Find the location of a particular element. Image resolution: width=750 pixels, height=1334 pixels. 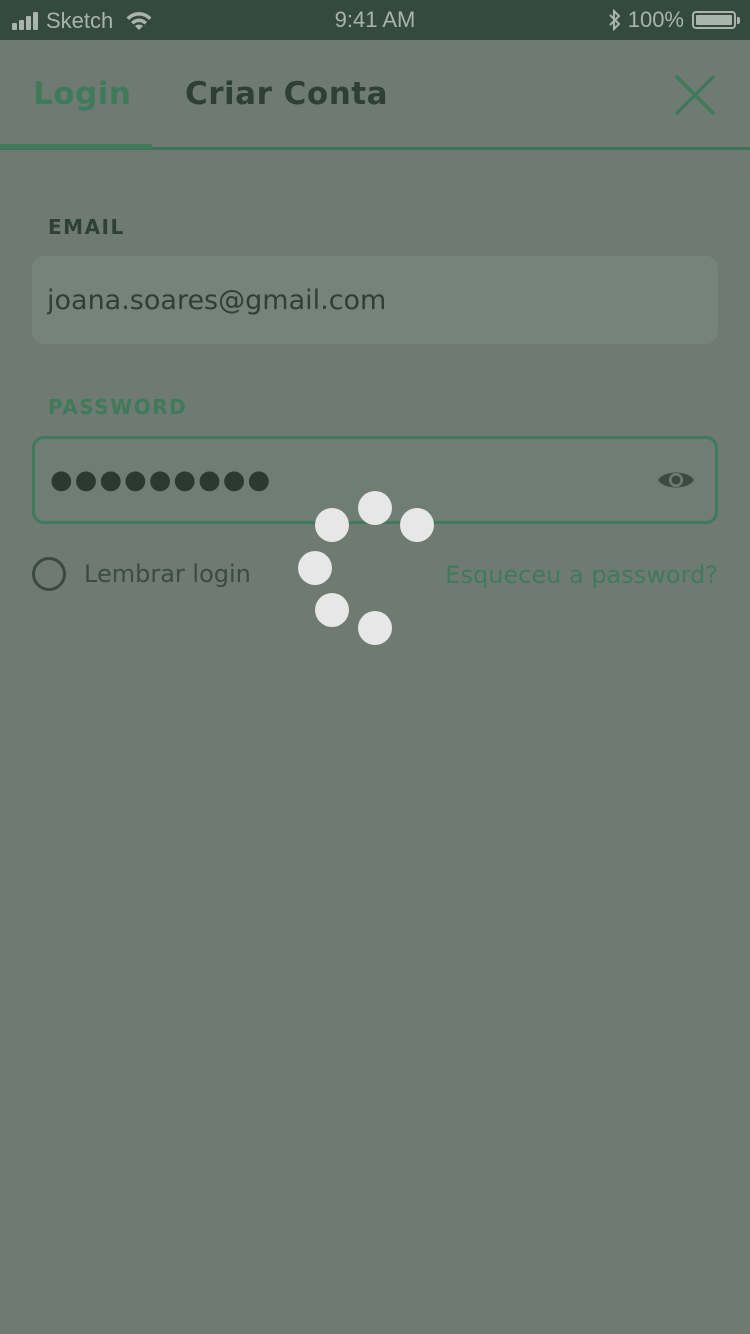

active-tab-indicator is located at coordinates (76, 146).